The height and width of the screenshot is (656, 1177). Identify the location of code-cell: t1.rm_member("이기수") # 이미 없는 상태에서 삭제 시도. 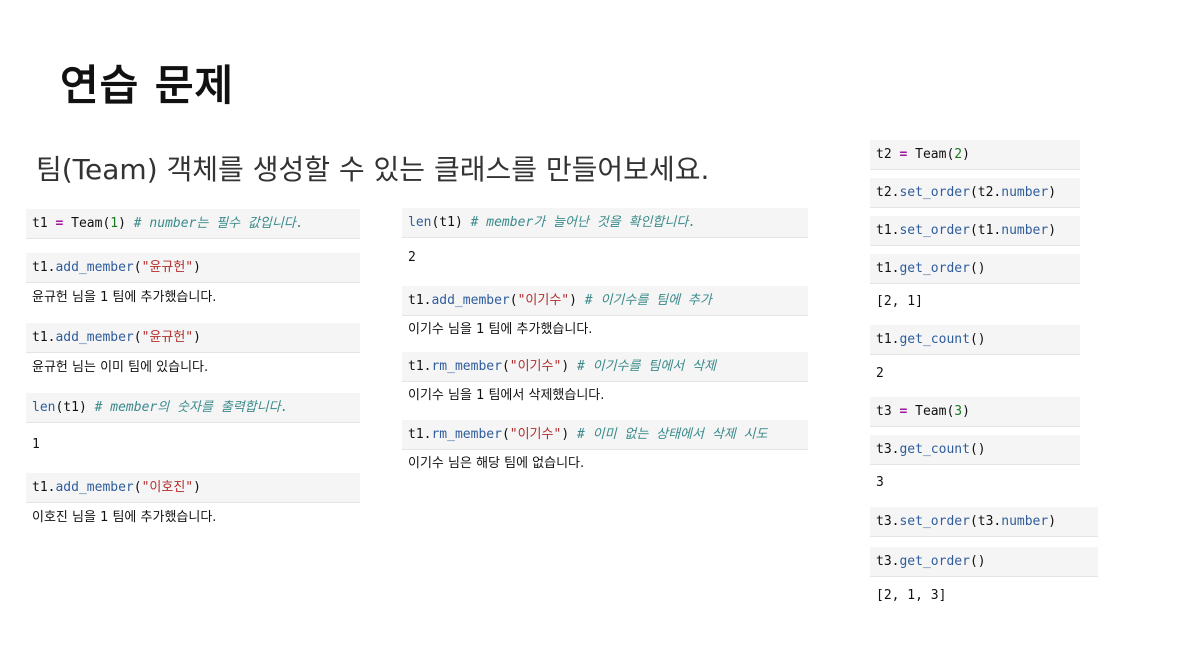
(605, 435).